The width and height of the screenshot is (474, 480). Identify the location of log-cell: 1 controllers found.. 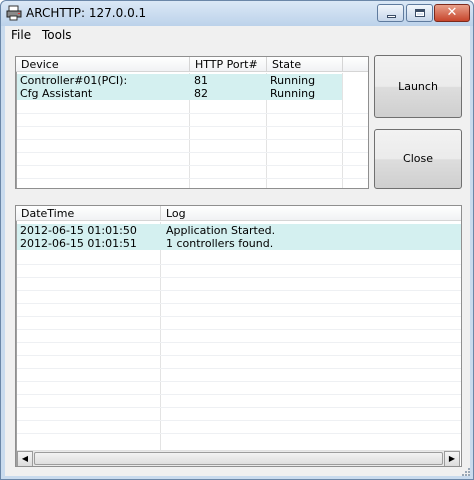
(220, 243).